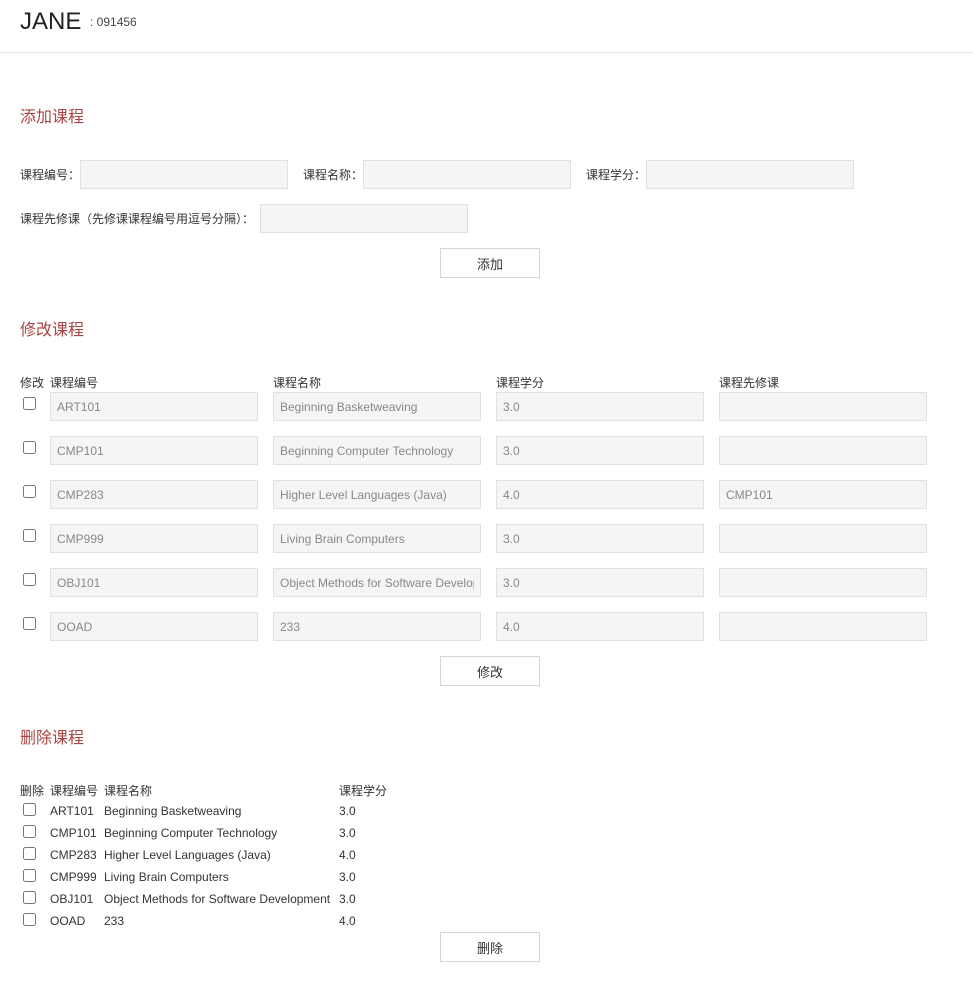  What do you see at coordinates (364, 218) in the screenshot?
I see `prereq-input` at bounding box center [364, 218].